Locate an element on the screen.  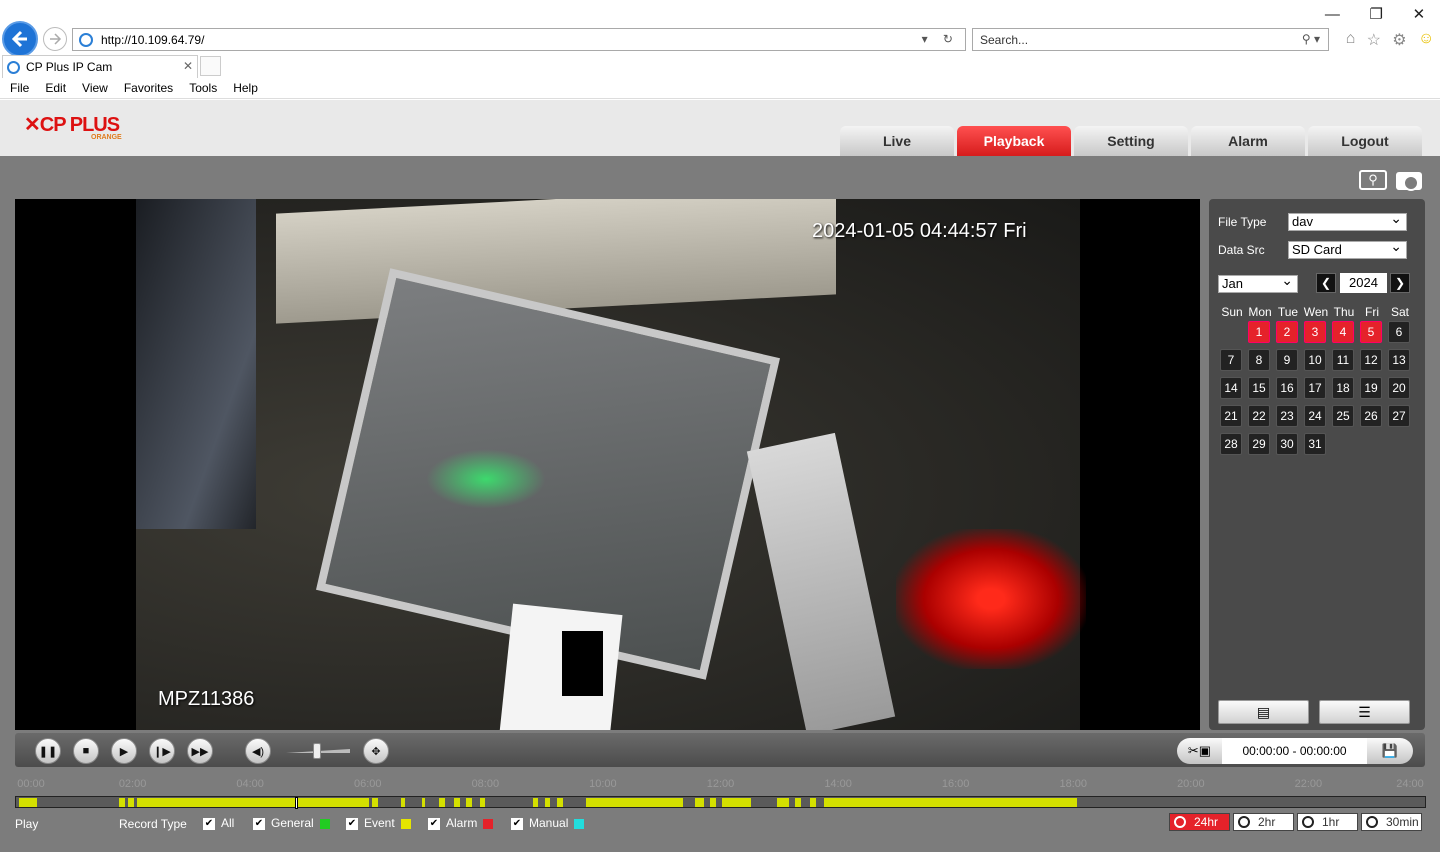
filter-general: ✔ General is located at coordinates (291, 823).